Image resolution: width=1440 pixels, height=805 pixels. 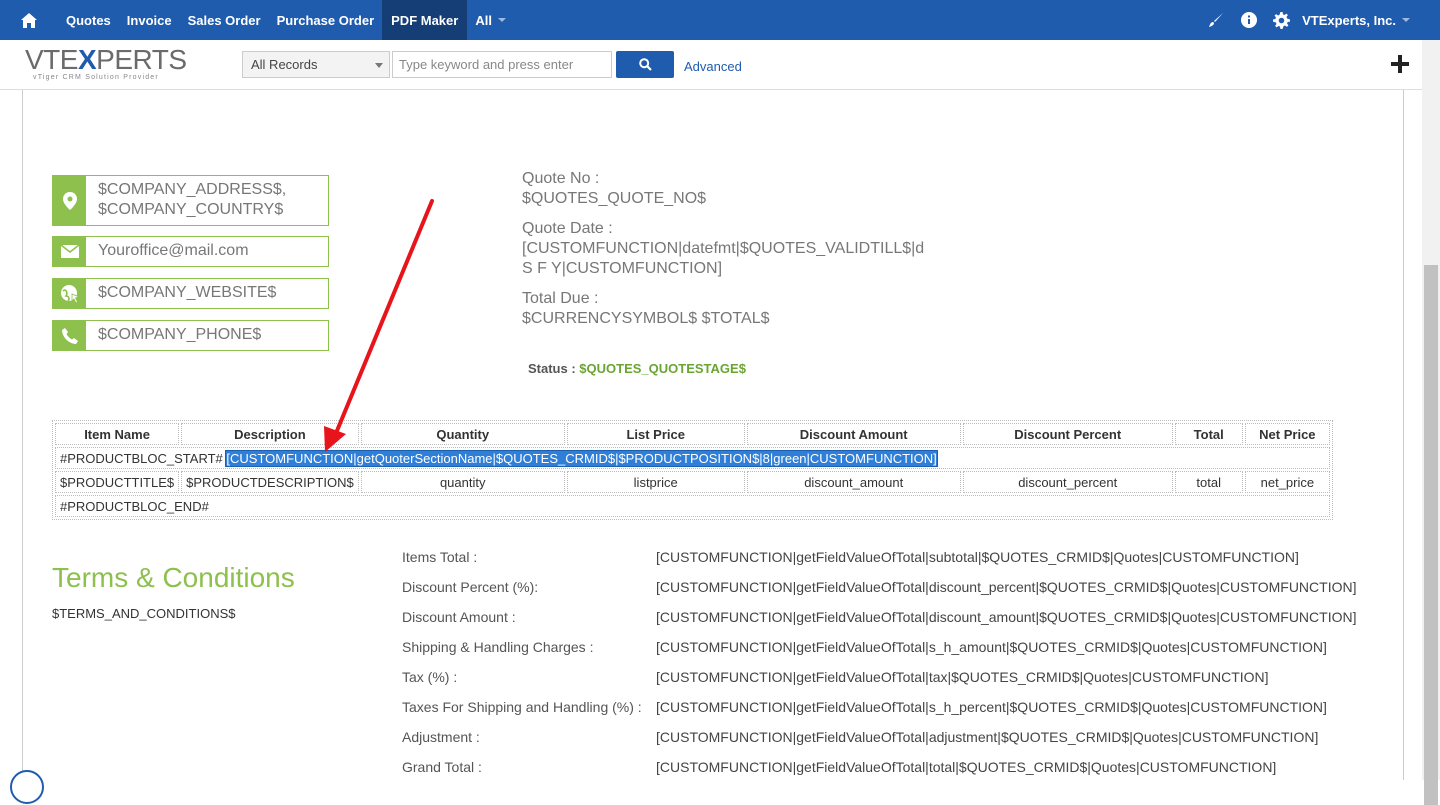 What do you see at coordinates (1431, 535) in the screenshot?
I see `scrollbar-thumb` at bounding box center [1431, 535].